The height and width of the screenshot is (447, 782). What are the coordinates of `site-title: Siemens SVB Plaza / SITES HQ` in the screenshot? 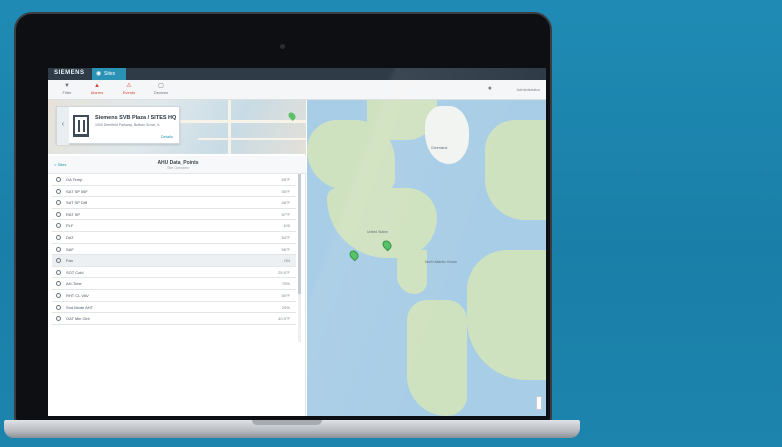 It's located at (136, 118).